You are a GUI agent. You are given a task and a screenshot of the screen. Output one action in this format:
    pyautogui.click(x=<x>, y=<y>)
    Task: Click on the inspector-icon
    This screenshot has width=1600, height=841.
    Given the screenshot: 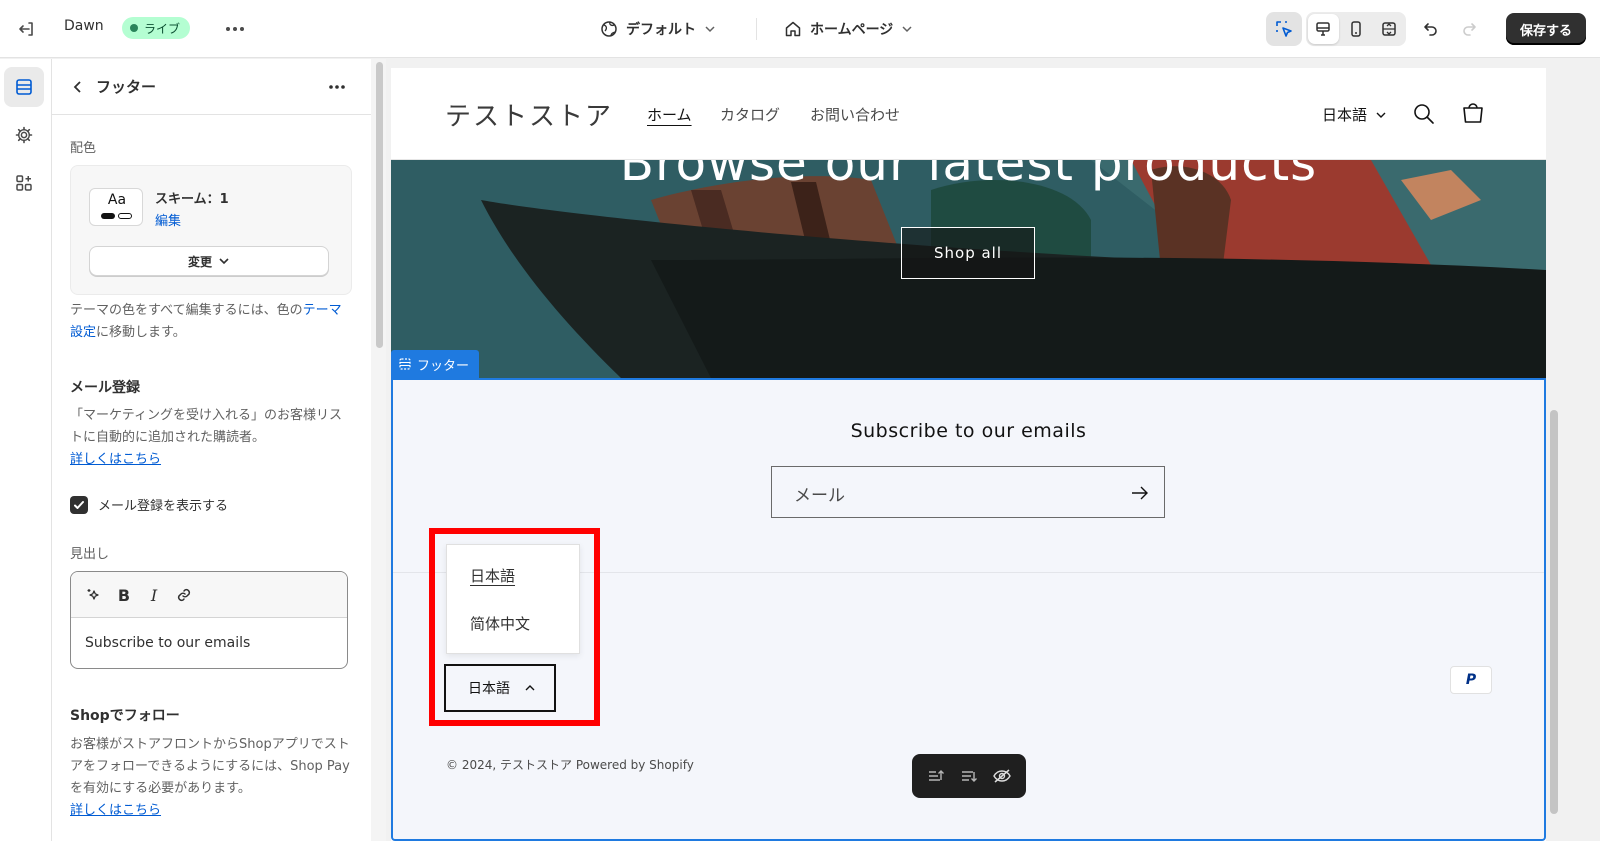 What is the action you would take?
    pyautogui.click(x=1284, y=29)
    